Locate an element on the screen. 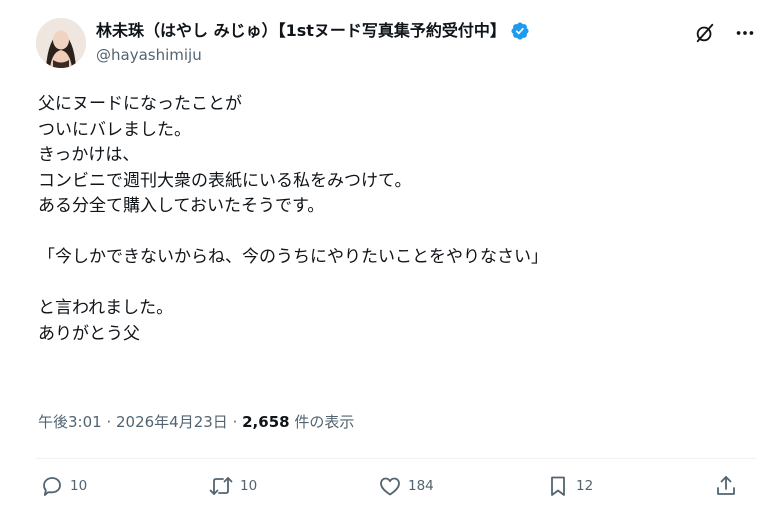 The width and height of the screenshot is (776, 512). bookmark-icon is located at coordinates (558, 486).